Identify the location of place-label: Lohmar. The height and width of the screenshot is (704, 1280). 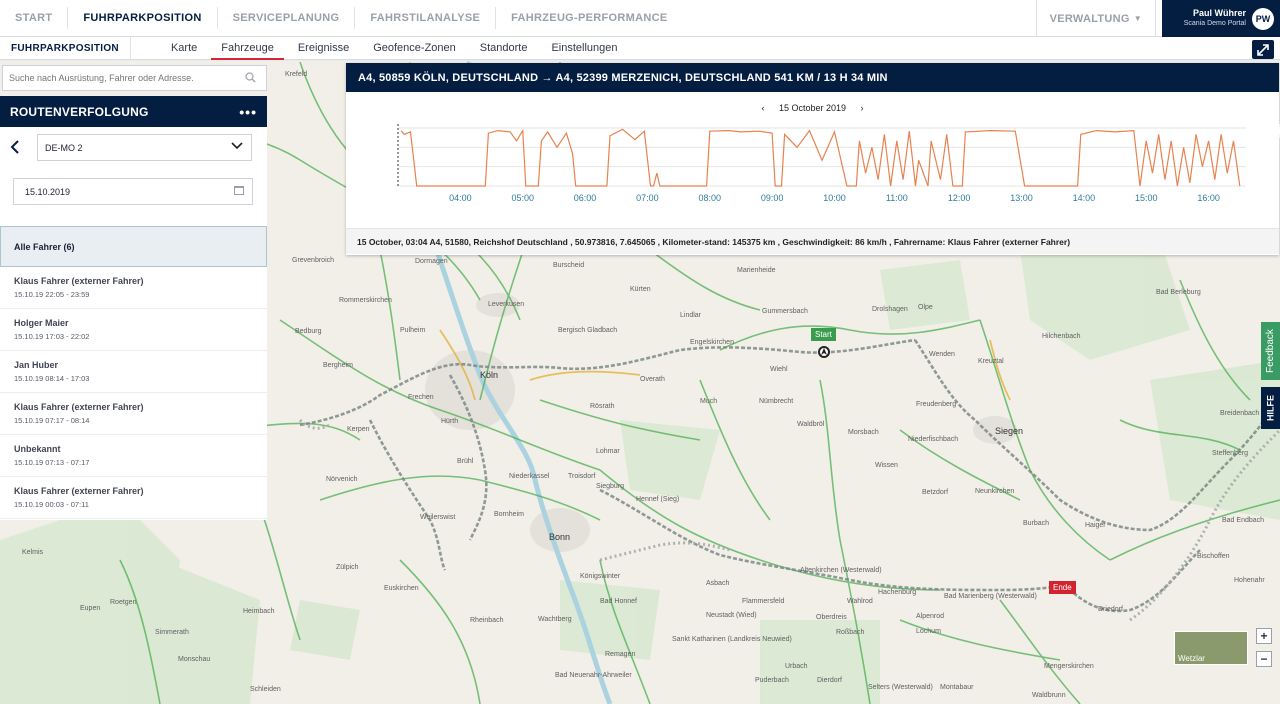
(608, 451).